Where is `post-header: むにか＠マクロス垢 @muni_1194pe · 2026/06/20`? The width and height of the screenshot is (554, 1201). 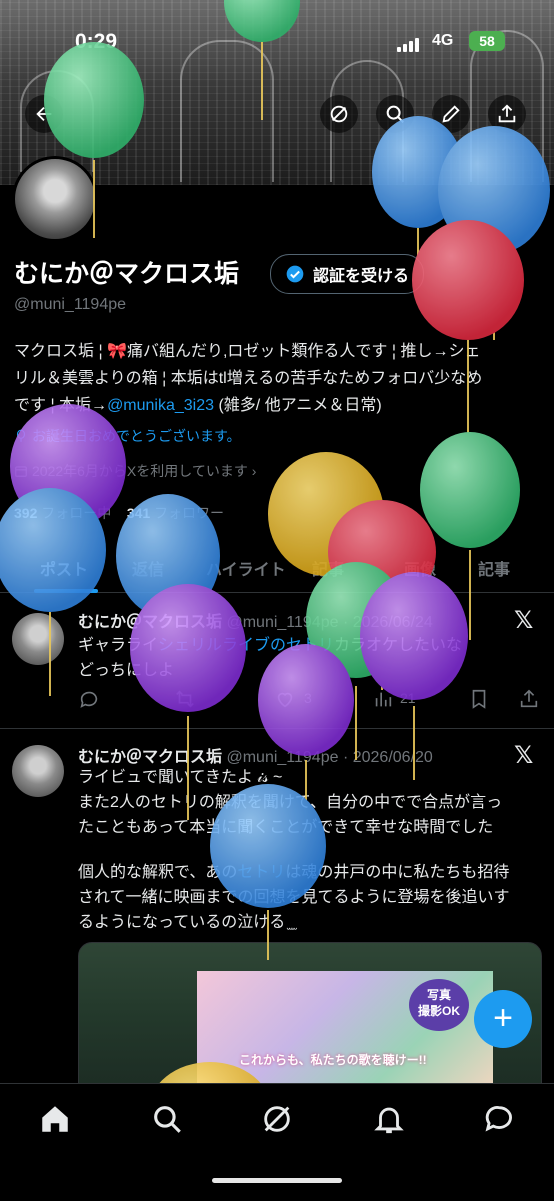
post-header: むにか＠マクロス垢 @muni_1194pe · 2026/06/20 is located at coordinates (255, 757).